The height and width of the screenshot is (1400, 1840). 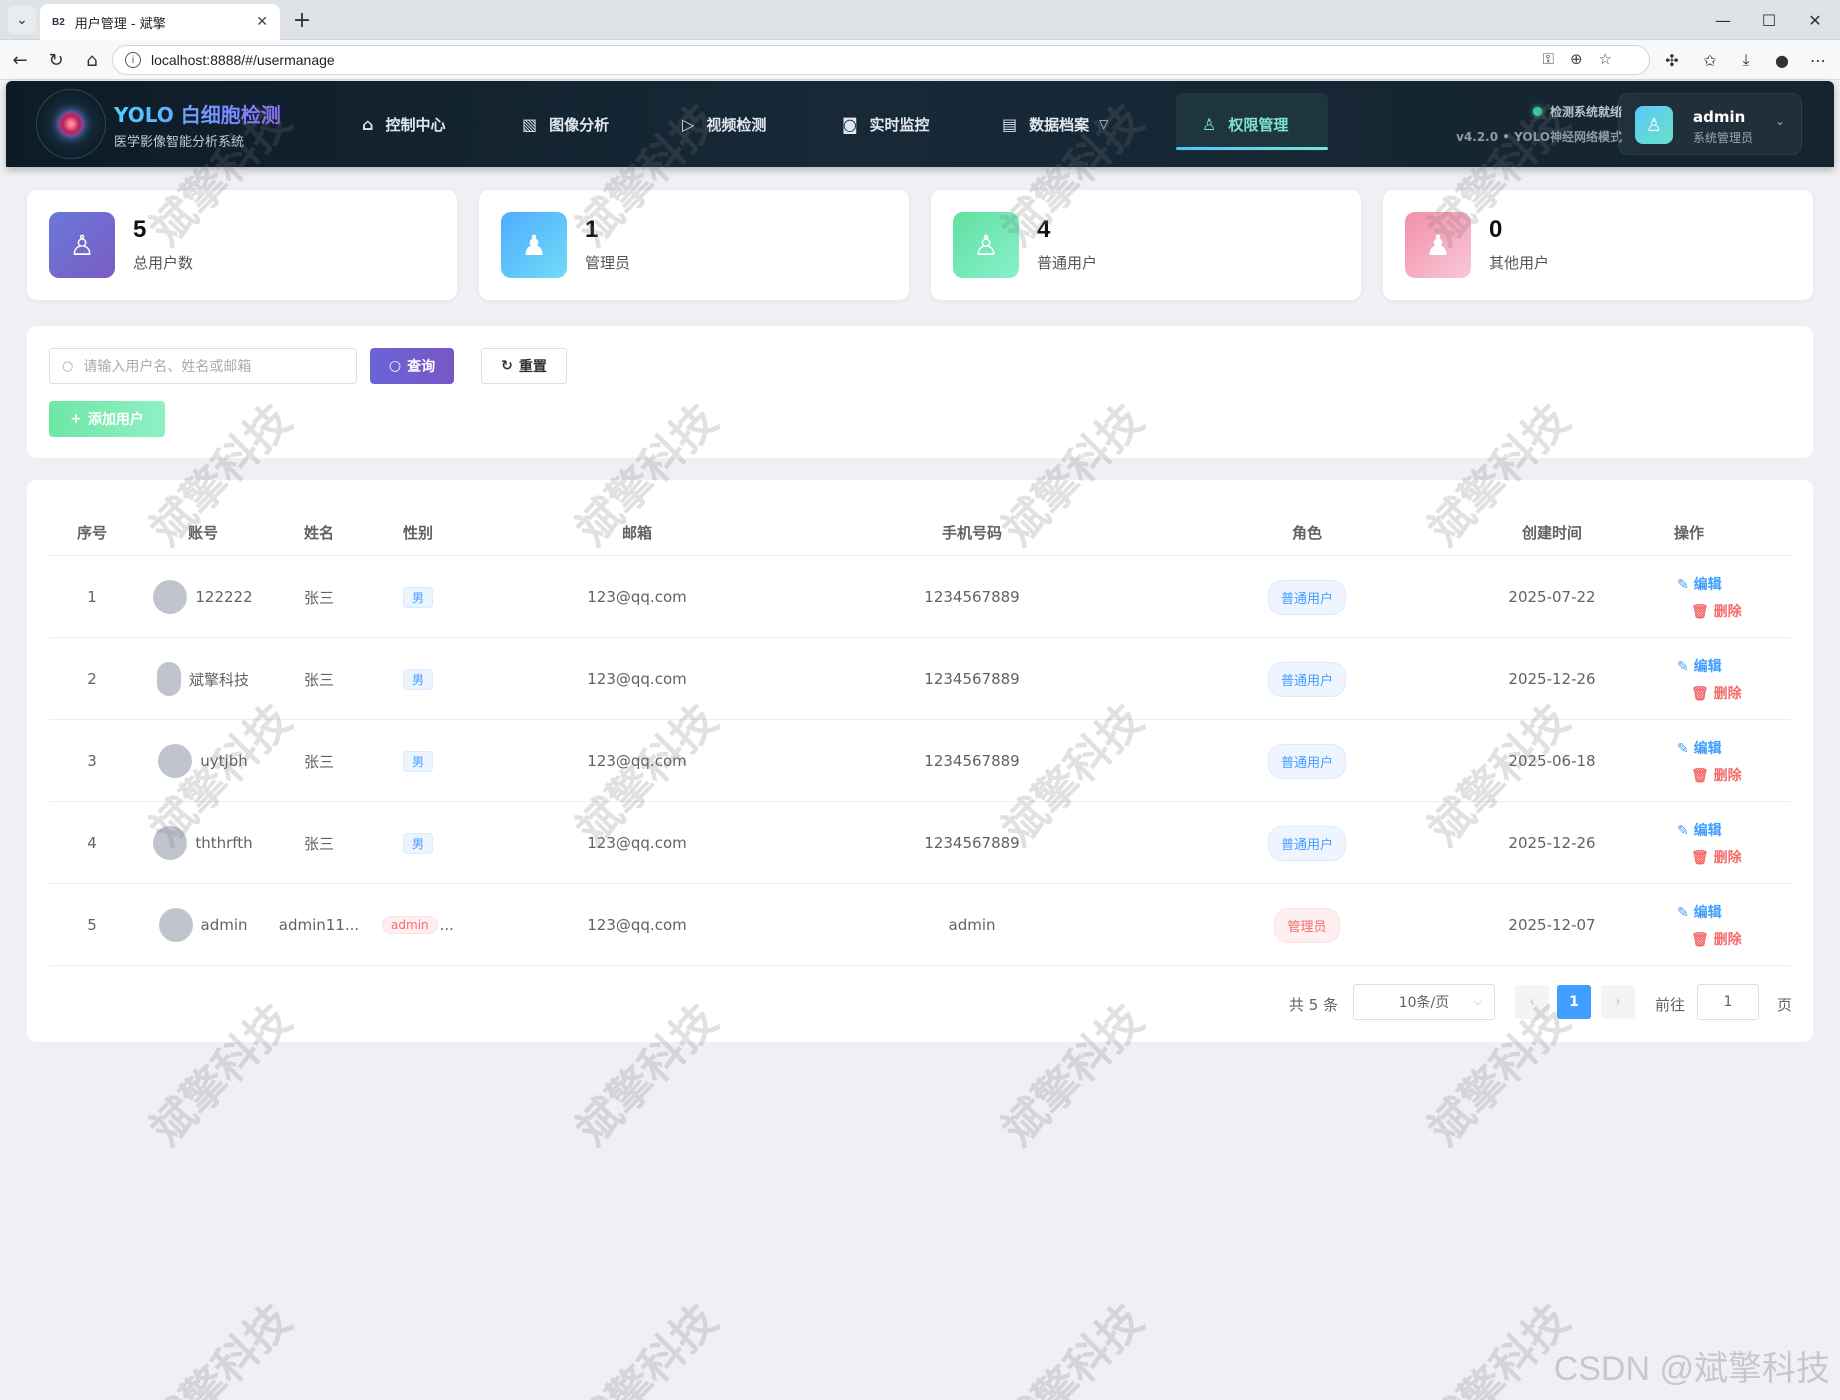 I want to click on tab-list-icon: ⌄, so click(x=22, y=20).